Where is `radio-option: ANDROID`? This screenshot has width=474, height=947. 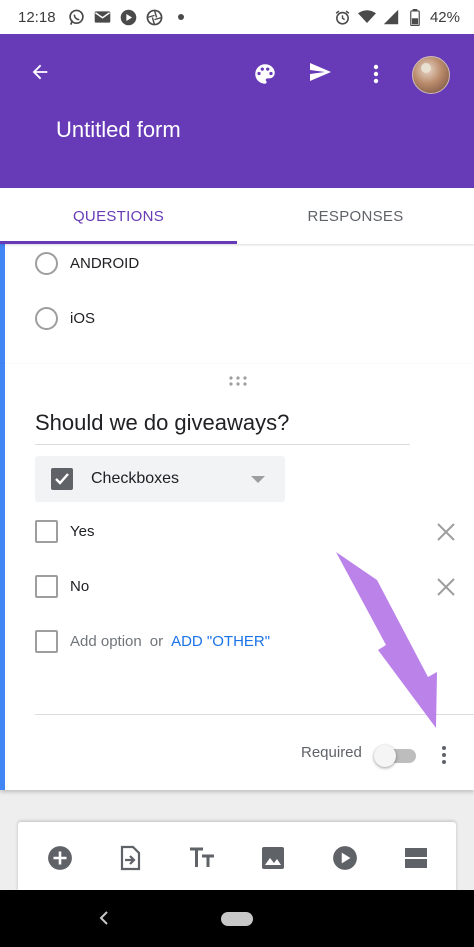
radio-option: ANDROID is located at coordinates (87, 263).